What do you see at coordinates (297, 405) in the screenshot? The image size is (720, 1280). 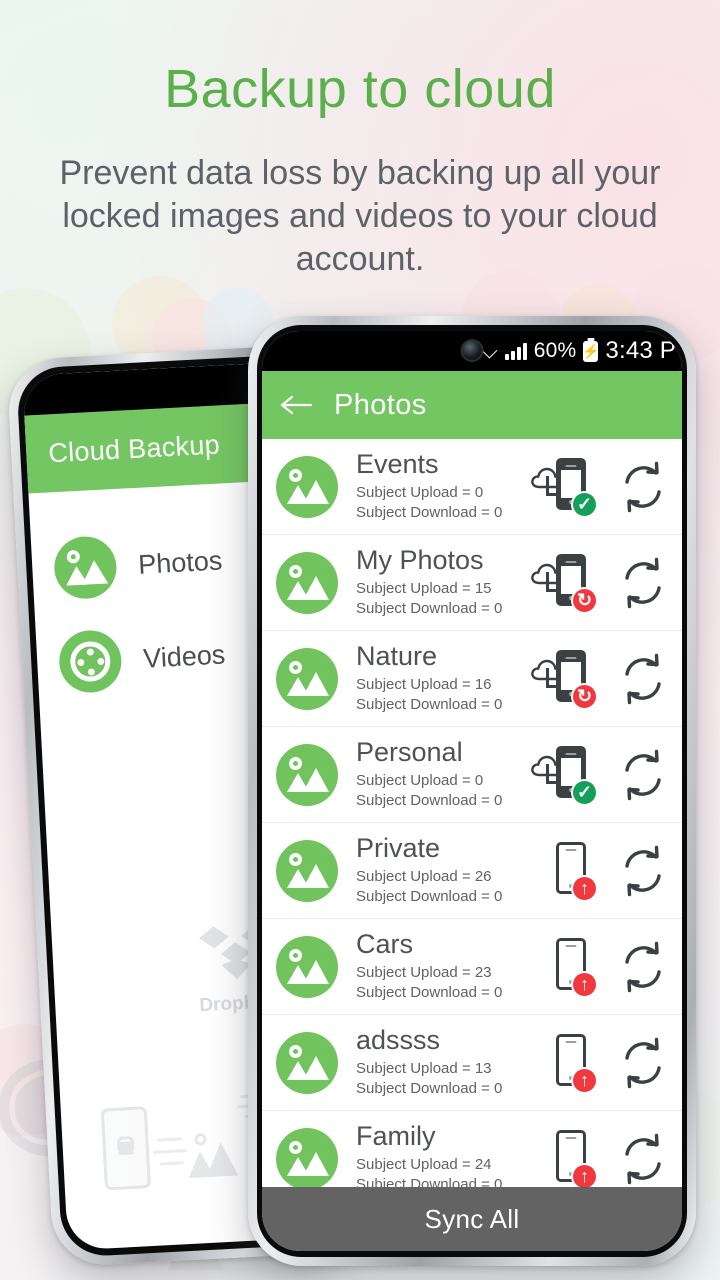 I see `back-arrow-icon` at bounding box center [297, 405].